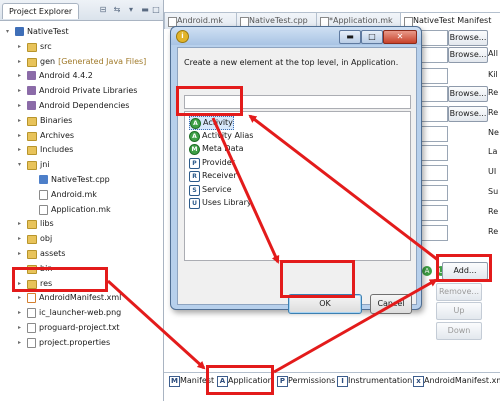 This screenshot has height=401, width=500. Describe the element at coordinates (245, 190) in the screenshot. I see `arrow-activity-to-ok` at that location.